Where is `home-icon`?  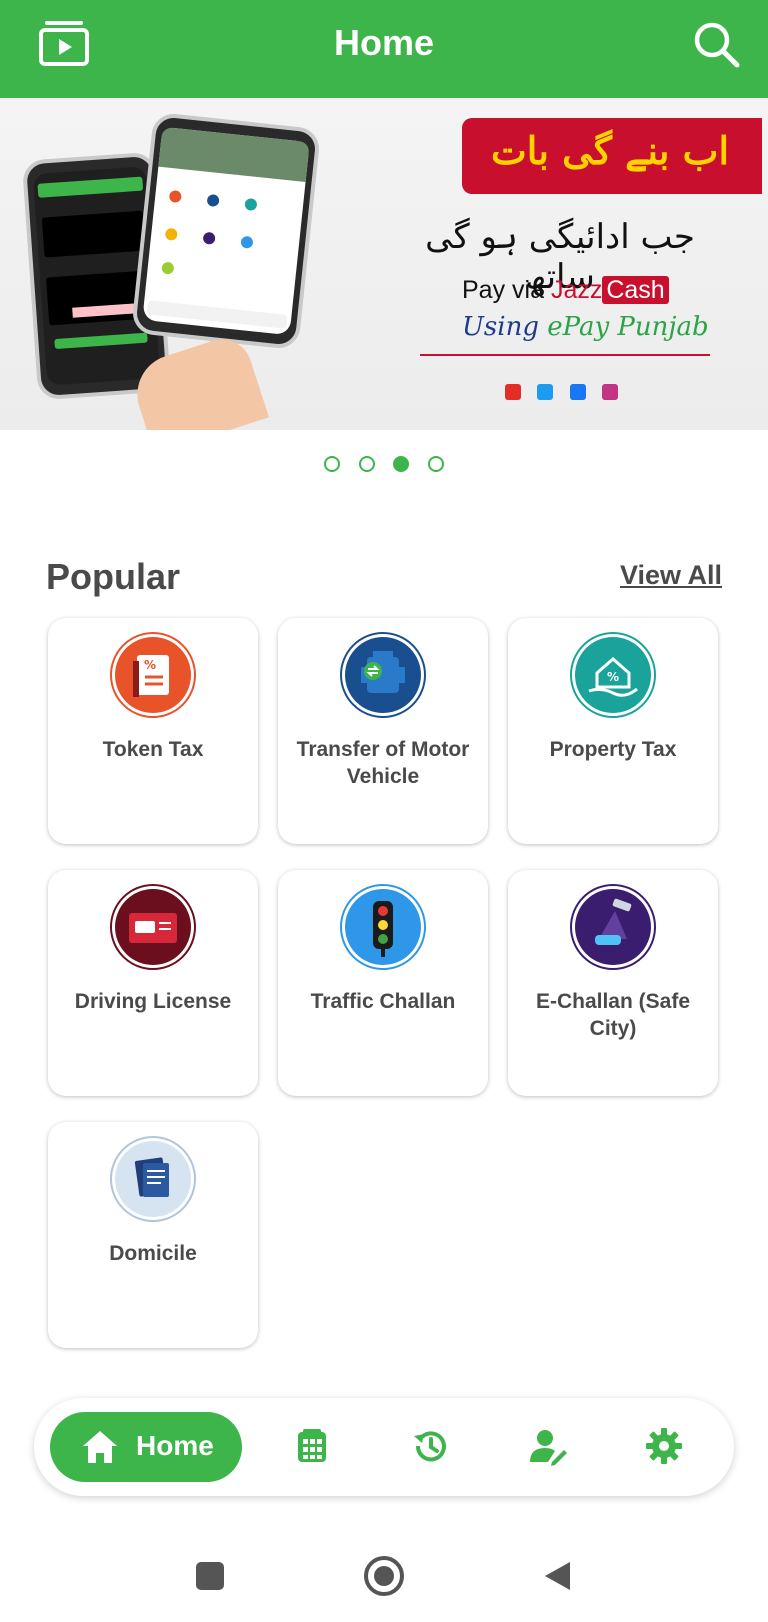
home-icon is located at coordinates (100, 1447).